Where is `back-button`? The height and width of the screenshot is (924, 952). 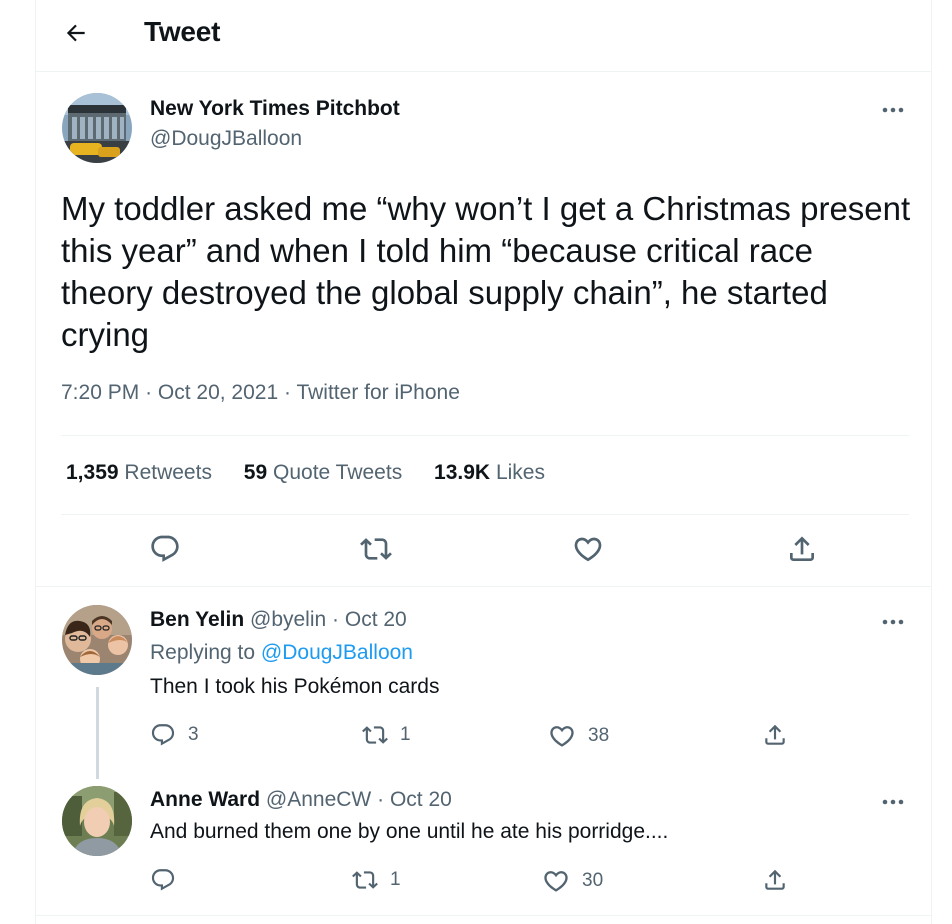 back-button is located at coordinates (76, 33).